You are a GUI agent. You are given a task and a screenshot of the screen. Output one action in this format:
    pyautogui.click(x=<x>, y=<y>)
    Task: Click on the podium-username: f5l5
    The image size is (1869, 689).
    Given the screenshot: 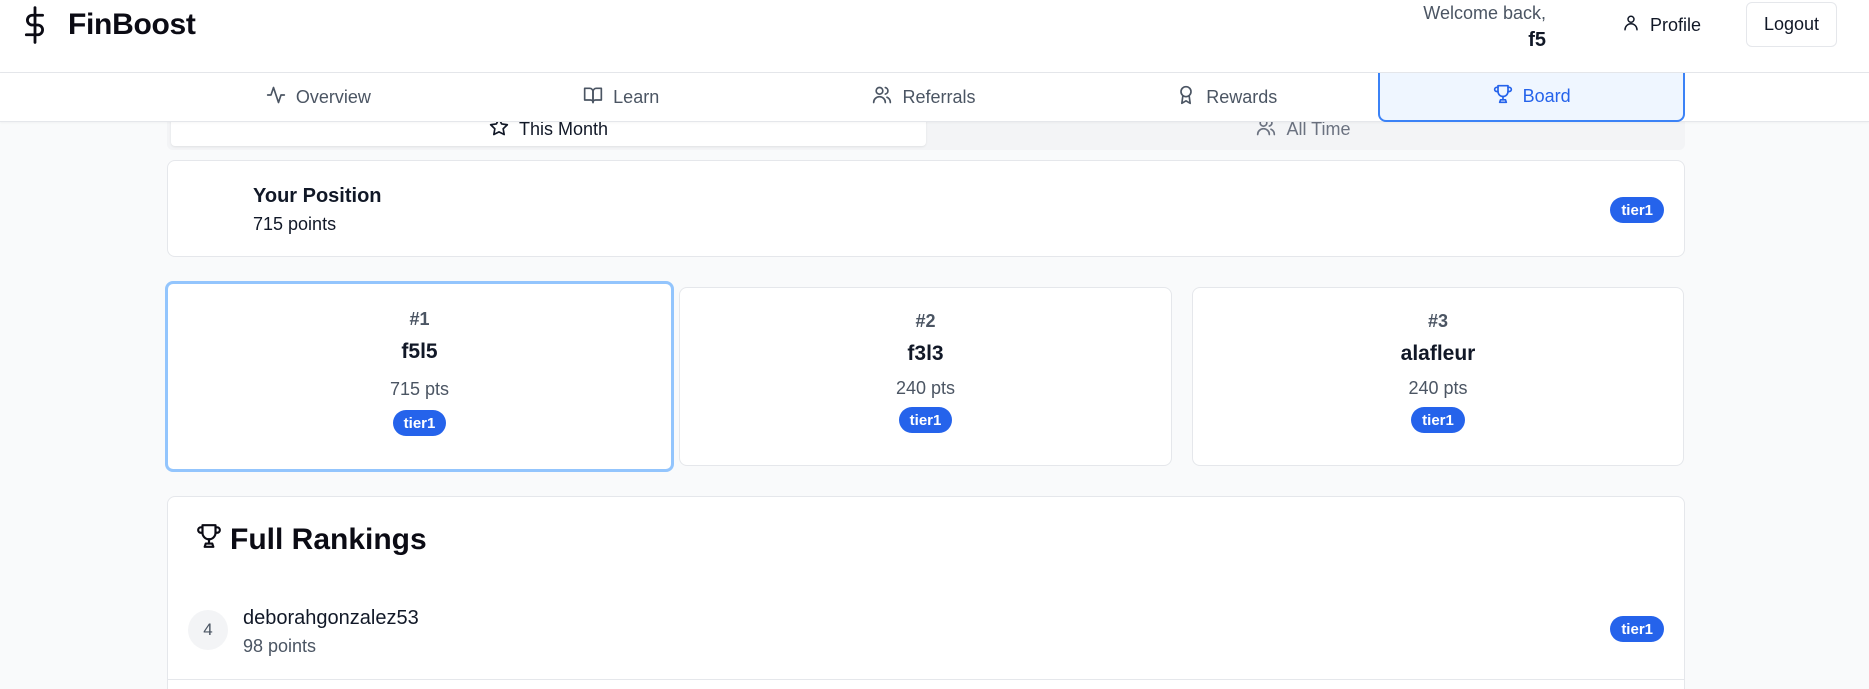 What is the action you would take?
    pyautogui.click(x=419, y=351)
    